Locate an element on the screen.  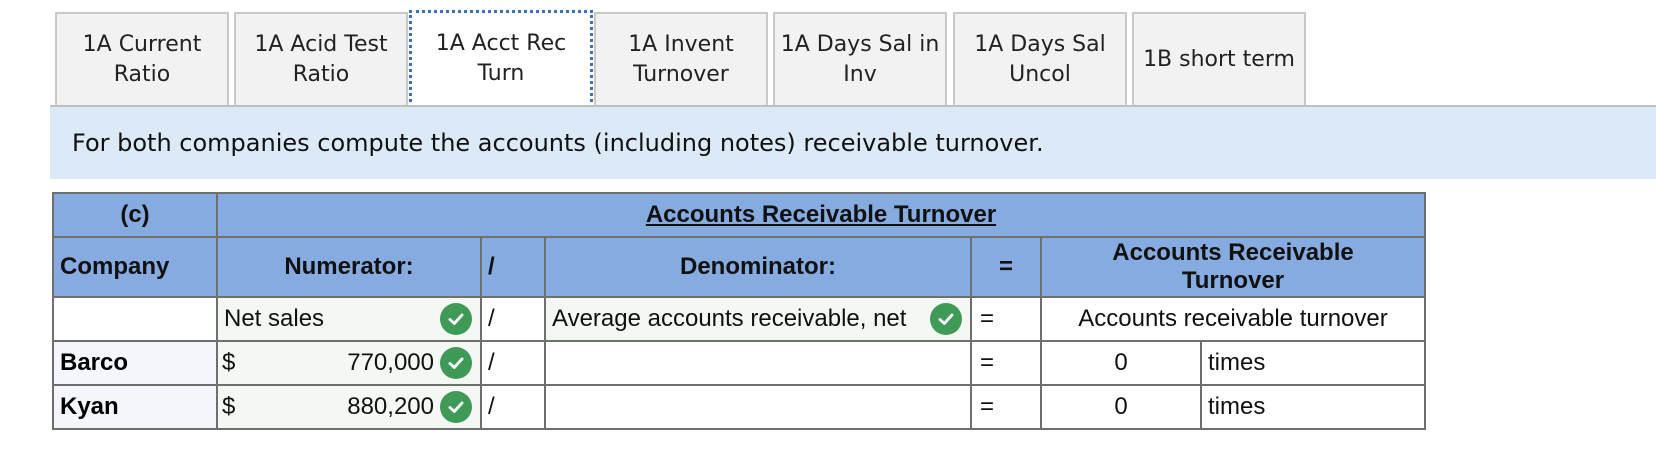
tab-label: Inv is located at coordinates (860, 74).